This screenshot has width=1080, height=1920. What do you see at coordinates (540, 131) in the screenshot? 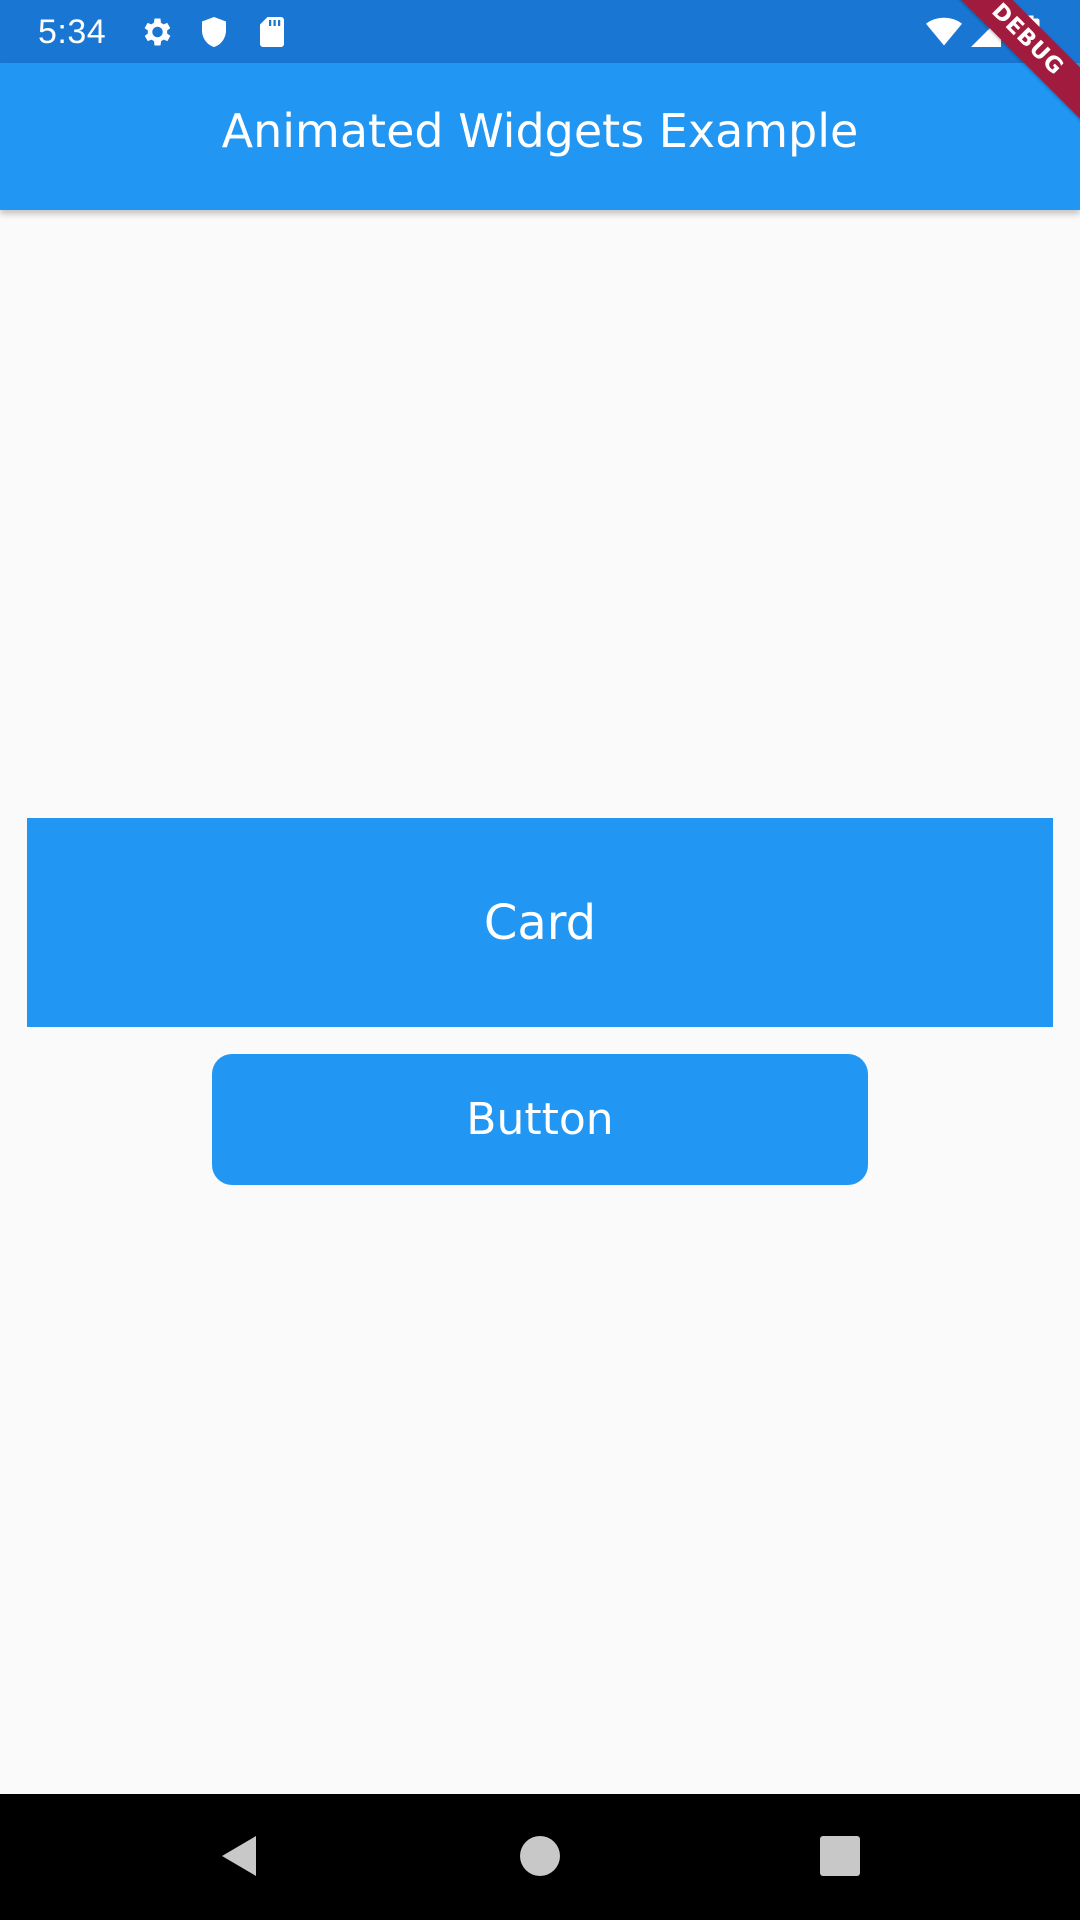
I see `page-title: Animated Widgets Example` at bounding box center [540, 131].